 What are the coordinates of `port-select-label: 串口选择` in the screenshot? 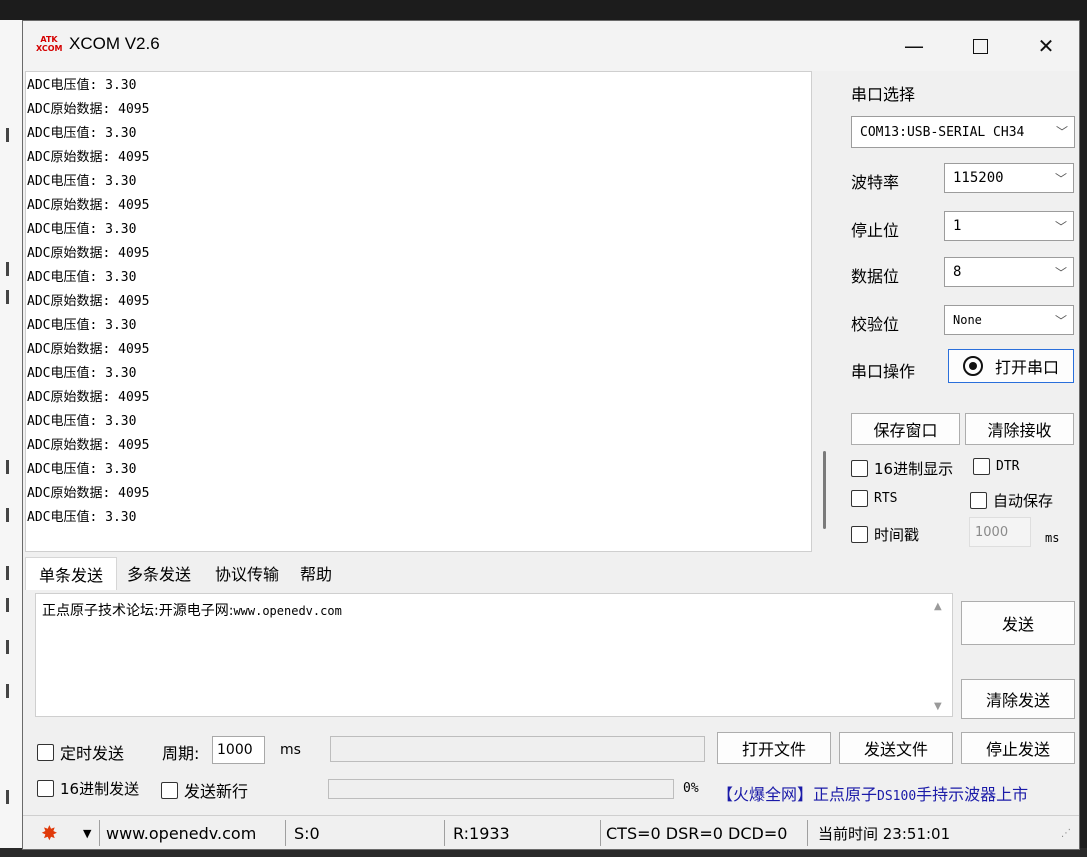 It's located at (883, 94).